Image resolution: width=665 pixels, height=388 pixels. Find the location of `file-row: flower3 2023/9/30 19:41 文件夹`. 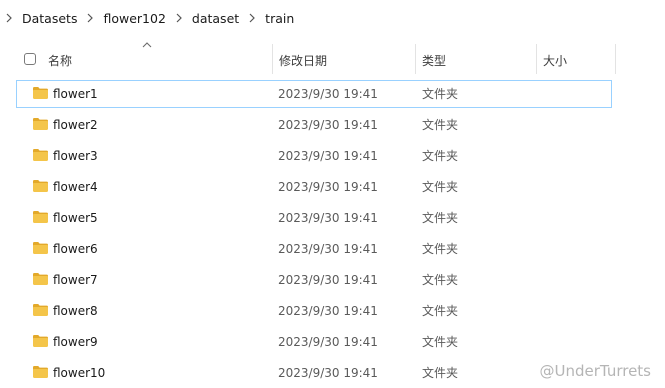

file-row: flower3 2023/9/30 19:41 文件夹 is located at coordinates (314, 156).